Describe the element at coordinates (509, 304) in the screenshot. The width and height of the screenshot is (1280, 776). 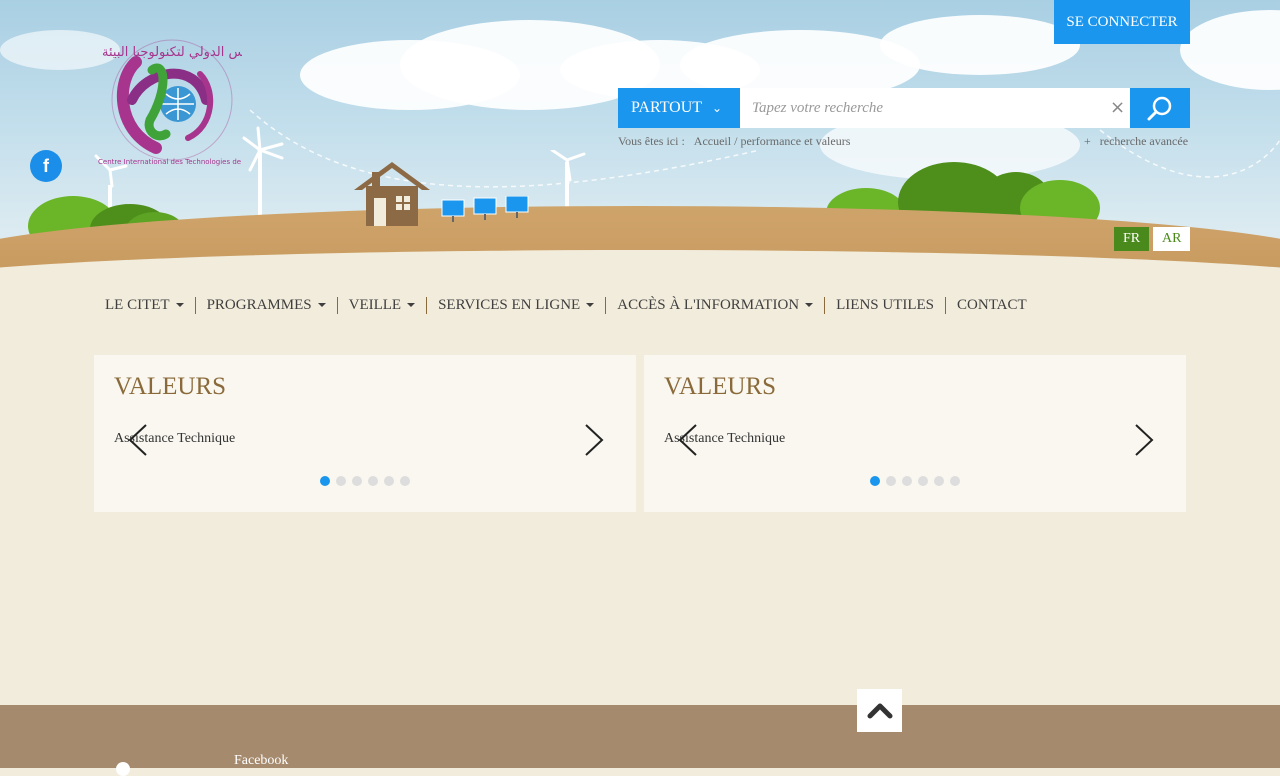
I see `nav-item-label: SERVICES EN LIGNE` at that location.